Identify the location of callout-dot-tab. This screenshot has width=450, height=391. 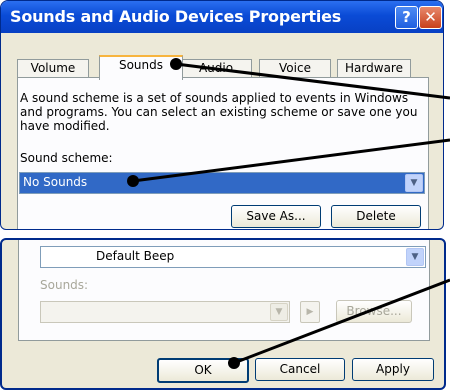
(176, 64).